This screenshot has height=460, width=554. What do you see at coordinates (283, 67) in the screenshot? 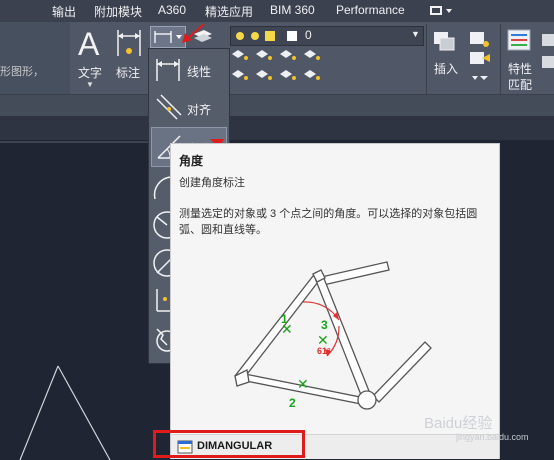
I see `layer-tool-icons` at bounding box center [283, 67].